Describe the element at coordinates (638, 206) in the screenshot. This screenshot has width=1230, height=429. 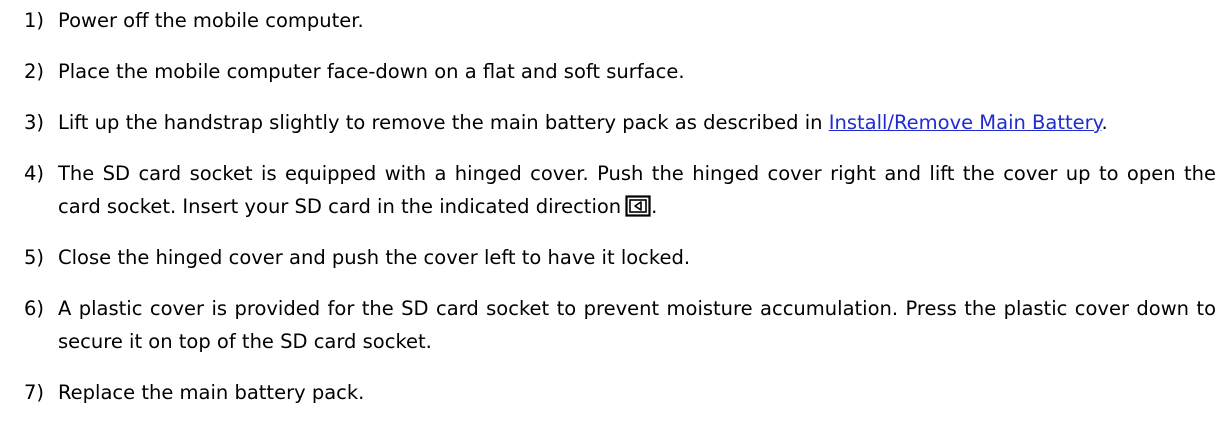
I see `sd-card-direction-icon` at that location.